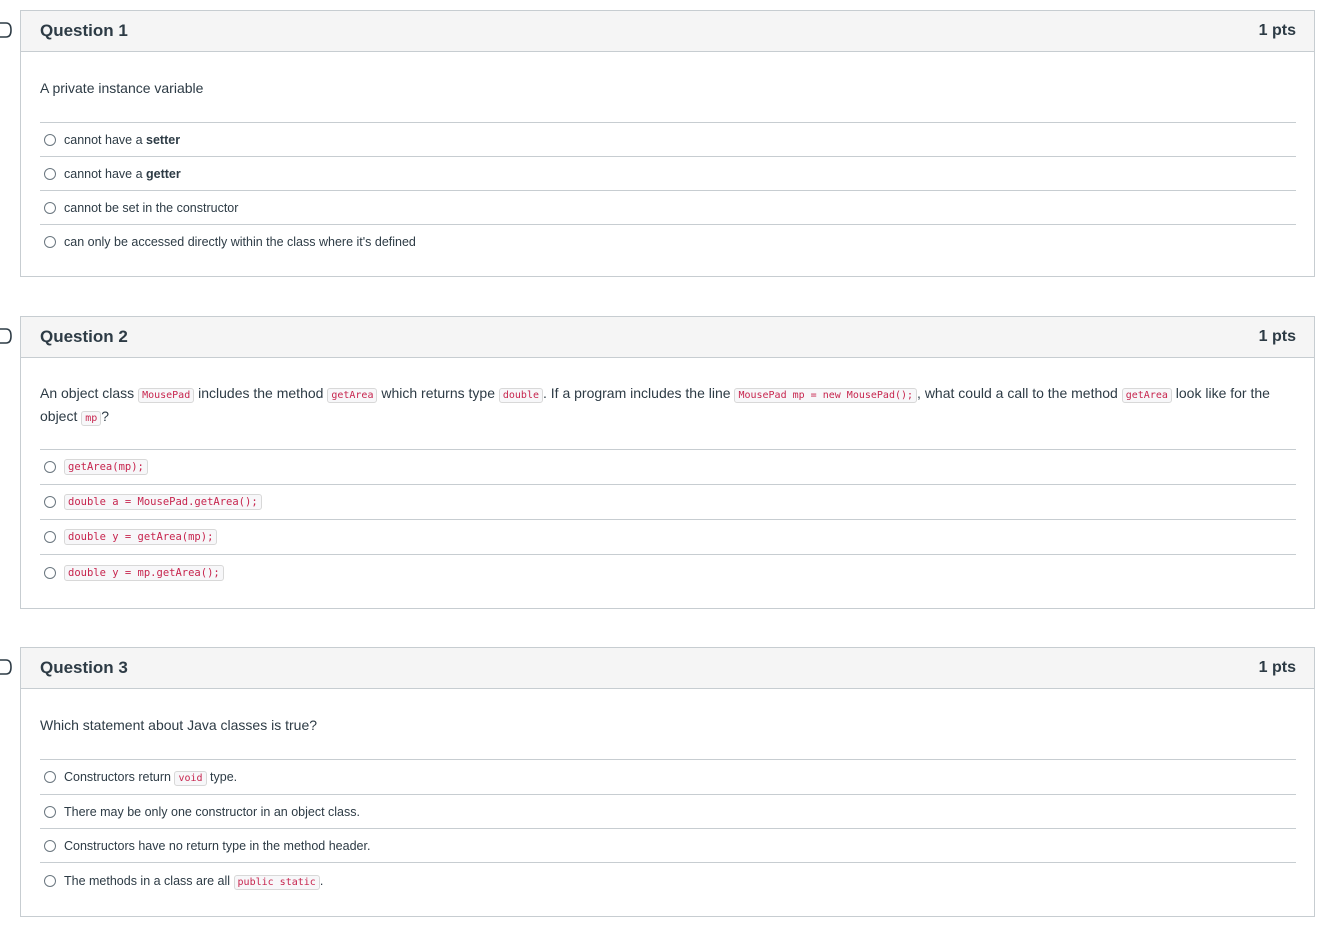 The width and height of the screenshot is (1341, 937). Describe the element at coordinates (668, 502) in the screenshot. I see `answer-option: double a = MousePad.getArea();` at that location.